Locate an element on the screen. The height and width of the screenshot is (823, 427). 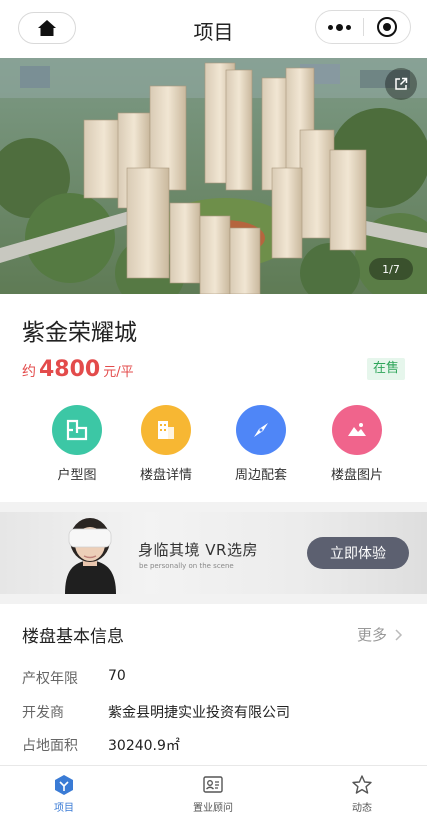
price-value: 4800 is located at coordinates (70, 369).